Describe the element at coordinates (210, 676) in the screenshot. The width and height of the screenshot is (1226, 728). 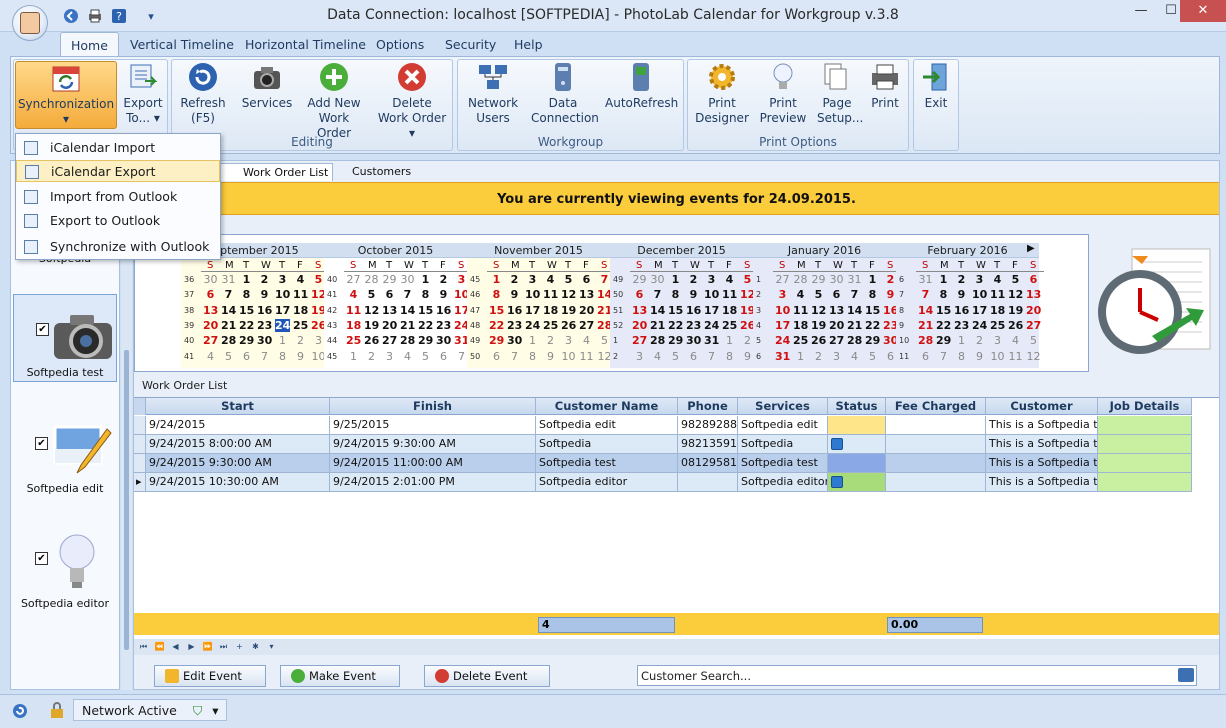
I see `edit-event-button: Edit Event` at that location.